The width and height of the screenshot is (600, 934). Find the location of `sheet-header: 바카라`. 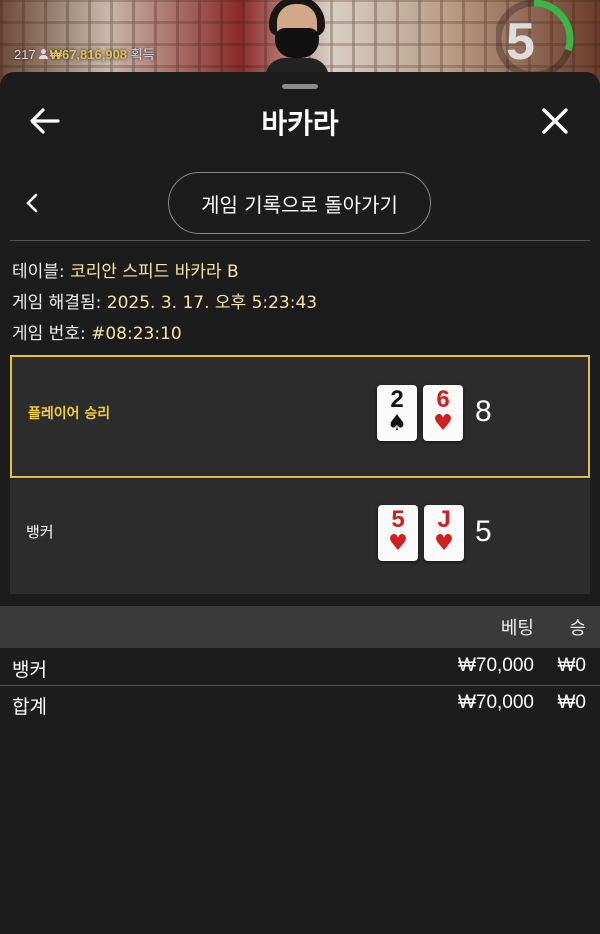

sheet-header: 바카라 is located at coordinates (300, 122).